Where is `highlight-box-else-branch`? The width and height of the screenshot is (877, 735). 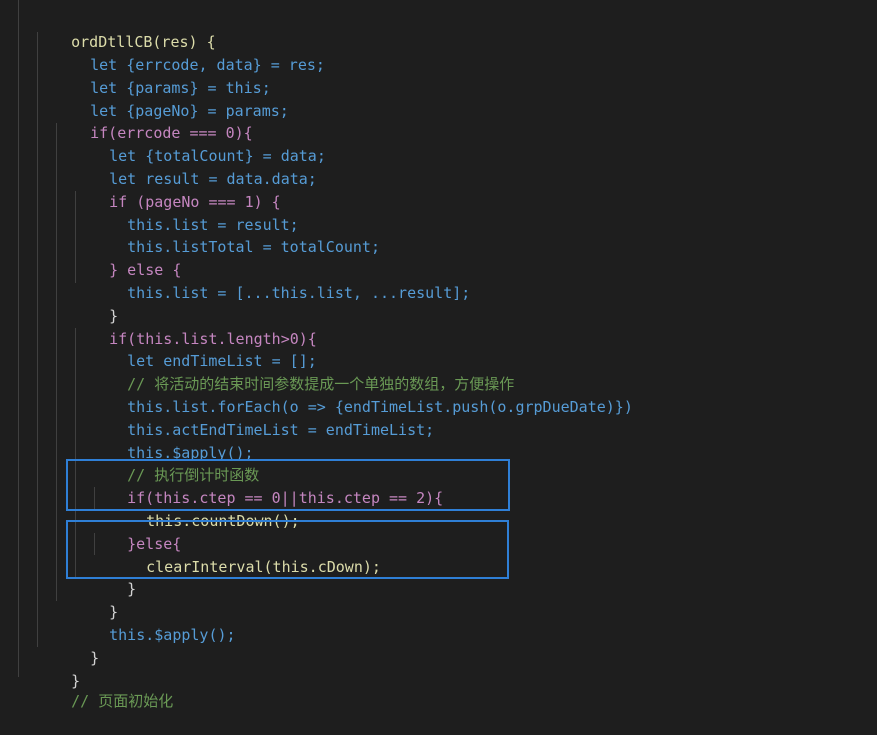 highlight-box-else-branch is located at coordinates (287, 549).